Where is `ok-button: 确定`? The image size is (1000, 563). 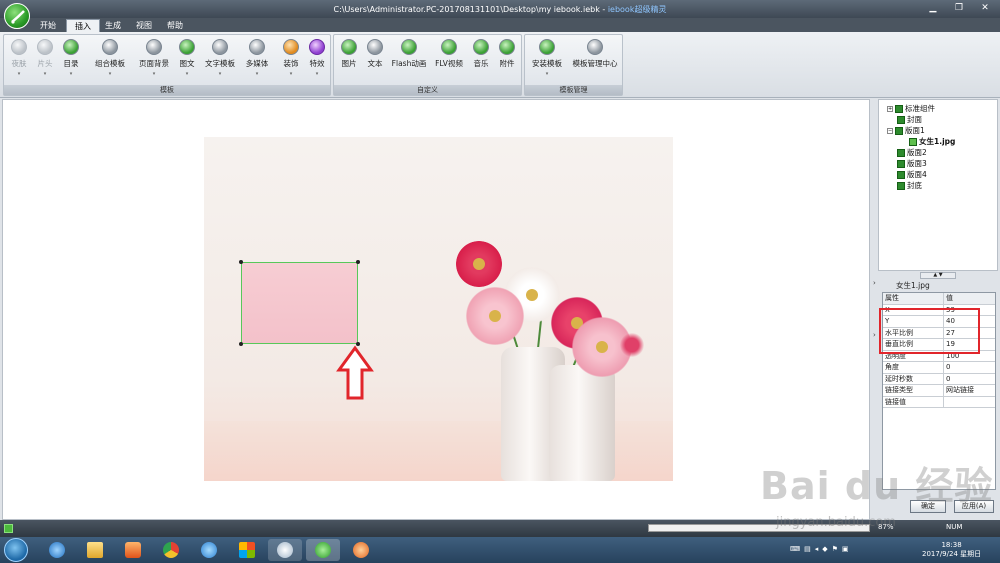 ok-button: 确定 is located at coordinates (928, 506).